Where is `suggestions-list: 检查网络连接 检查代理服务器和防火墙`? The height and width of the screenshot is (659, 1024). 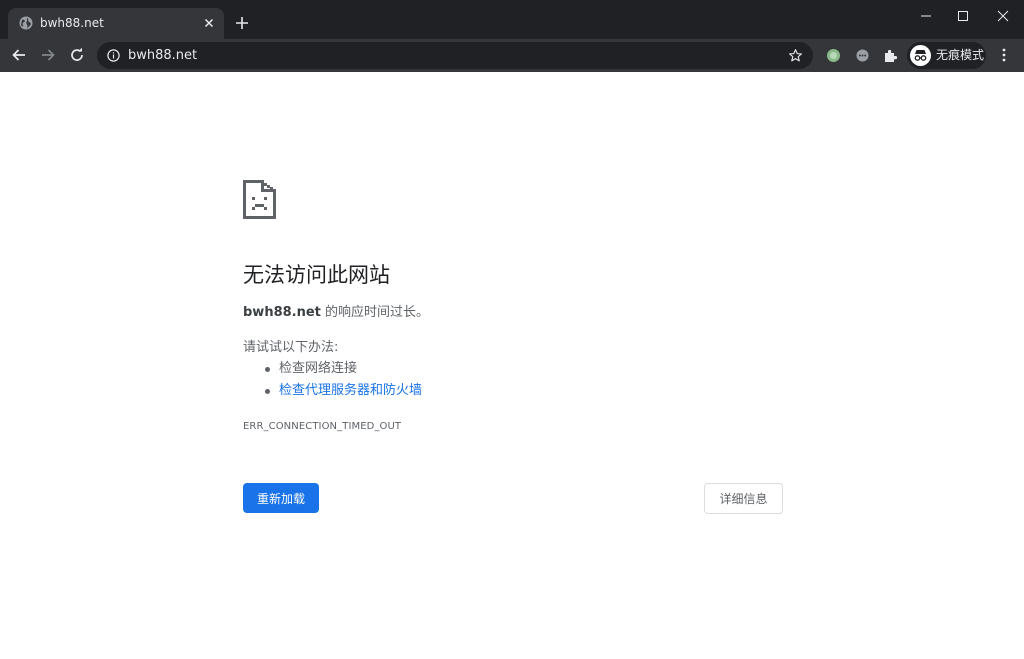
suggestions-list: 检查网络连接 检查代理服务器和防火墙 is located at coordinates (342, 382).